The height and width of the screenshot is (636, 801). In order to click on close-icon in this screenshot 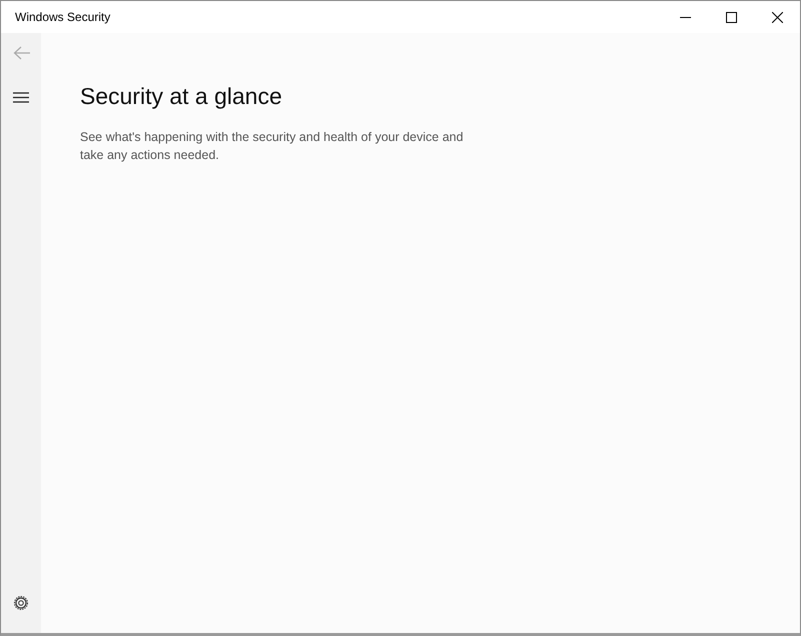, I will do `click(777, 17)`.